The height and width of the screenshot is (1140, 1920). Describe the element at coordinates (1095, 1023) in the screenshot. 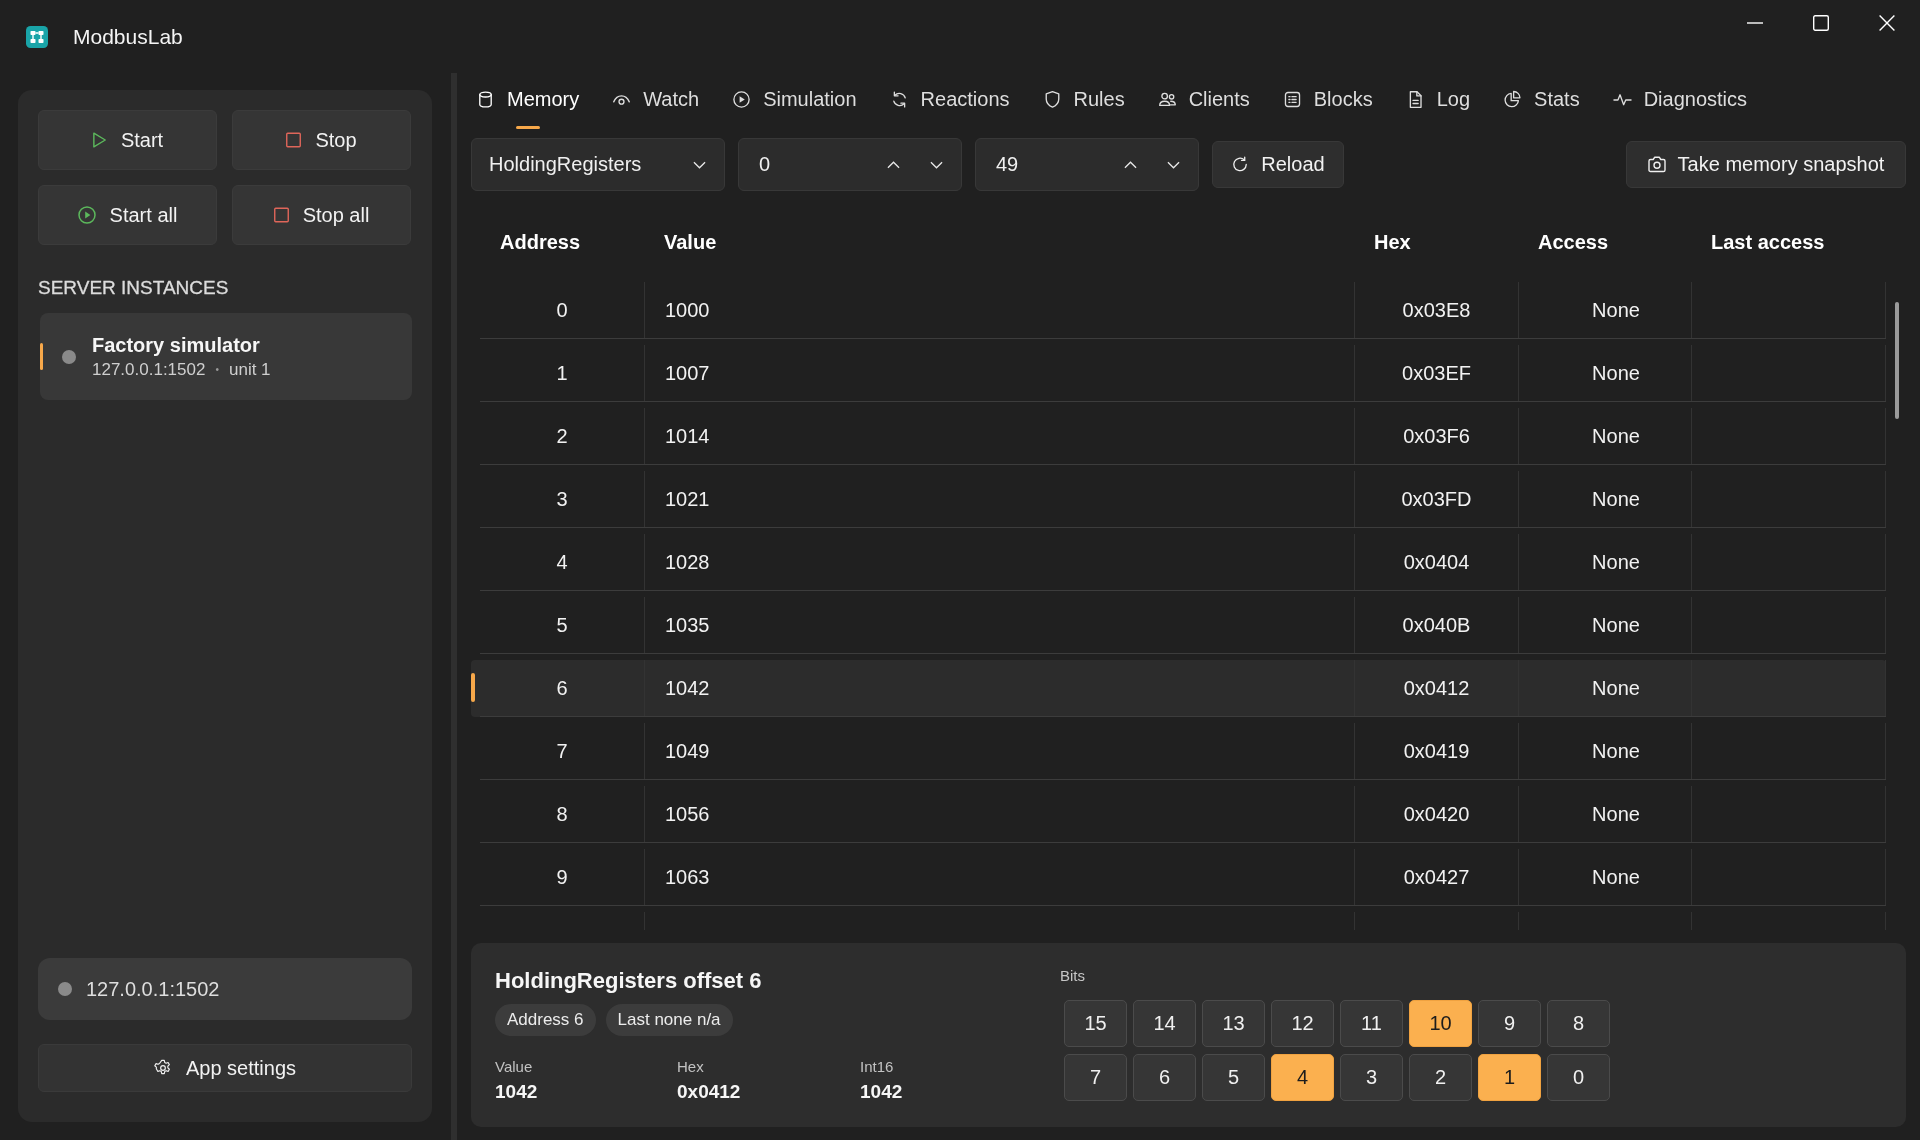

I see `bit-toggle: 15` at that location.